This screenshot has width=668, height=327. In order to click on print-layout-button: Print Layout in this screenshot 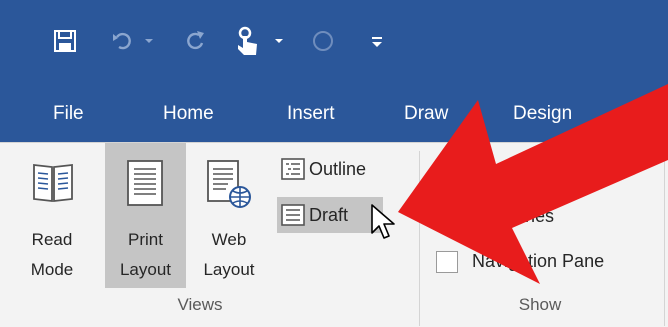, I will do `click(145, 215)`.